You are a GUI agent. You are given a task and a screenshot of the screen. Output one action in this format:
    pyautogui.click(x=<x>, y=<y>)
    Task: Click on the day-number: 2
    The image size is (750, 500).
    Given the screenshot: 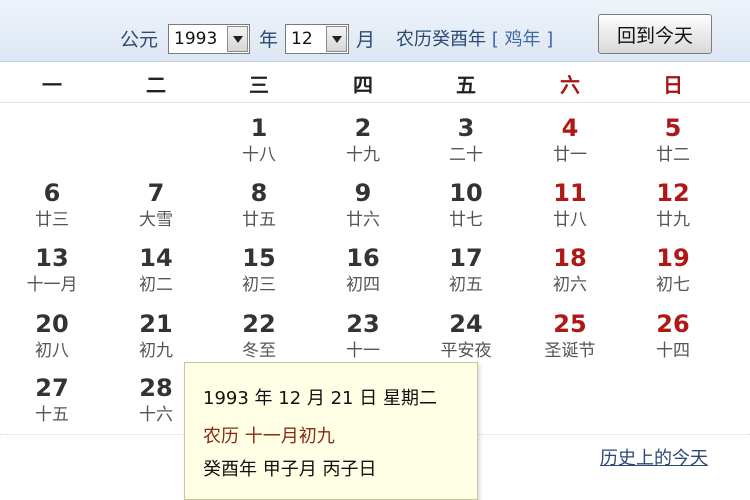 What is the action you would take?
    pyautogui.click(x=363, y=128)
    